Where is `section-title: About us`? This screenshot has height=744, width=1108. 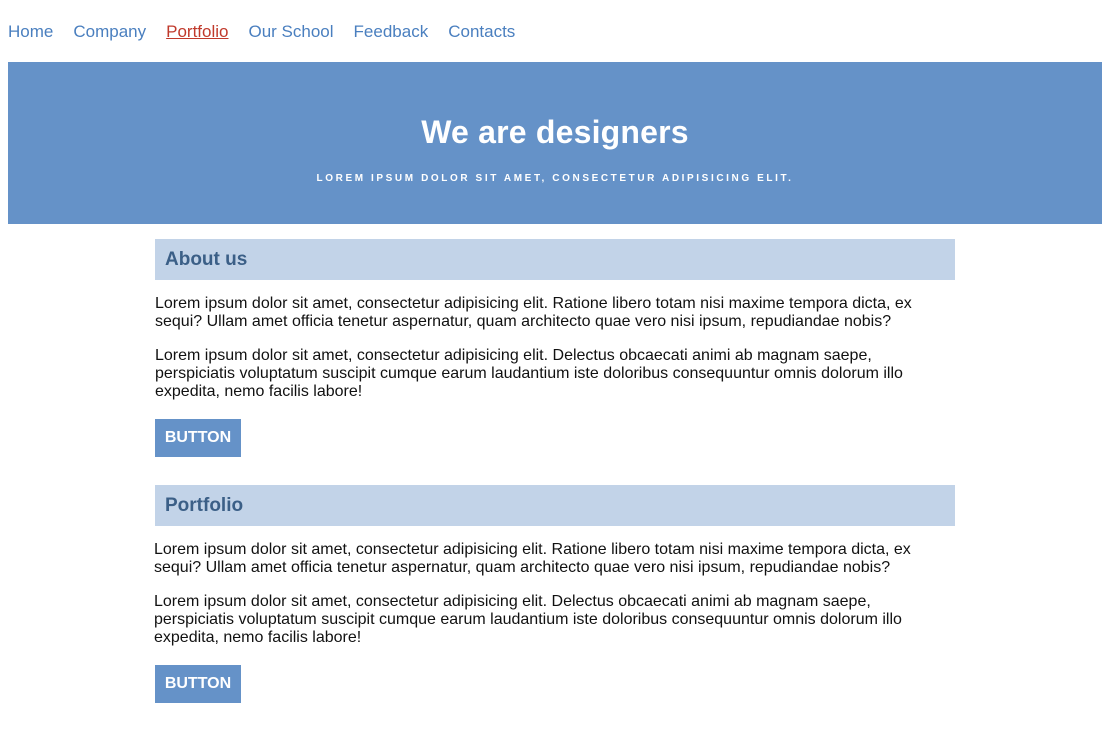
section-title: About us is located at coordinates (555, 259).